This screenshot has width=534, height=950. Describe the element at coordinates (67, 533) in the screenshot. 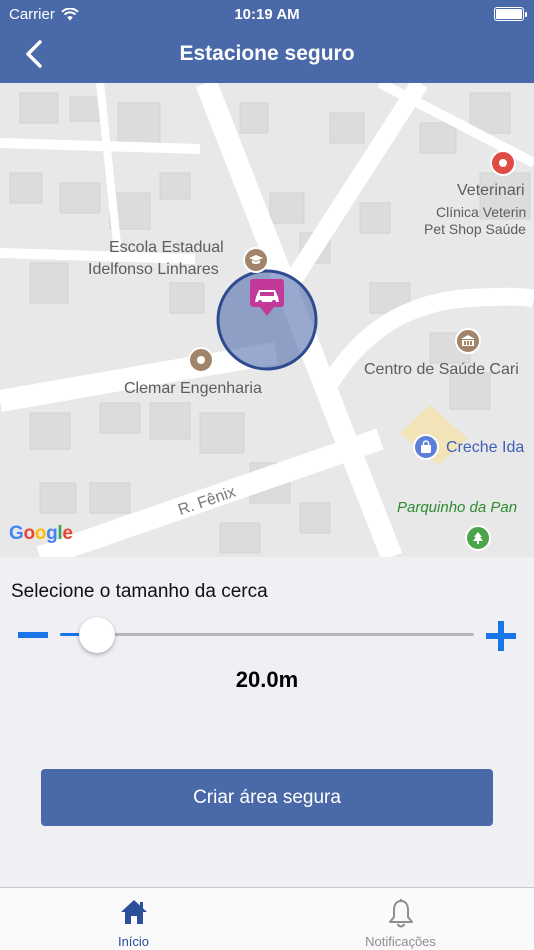

I see `google-letter: e` at that location.